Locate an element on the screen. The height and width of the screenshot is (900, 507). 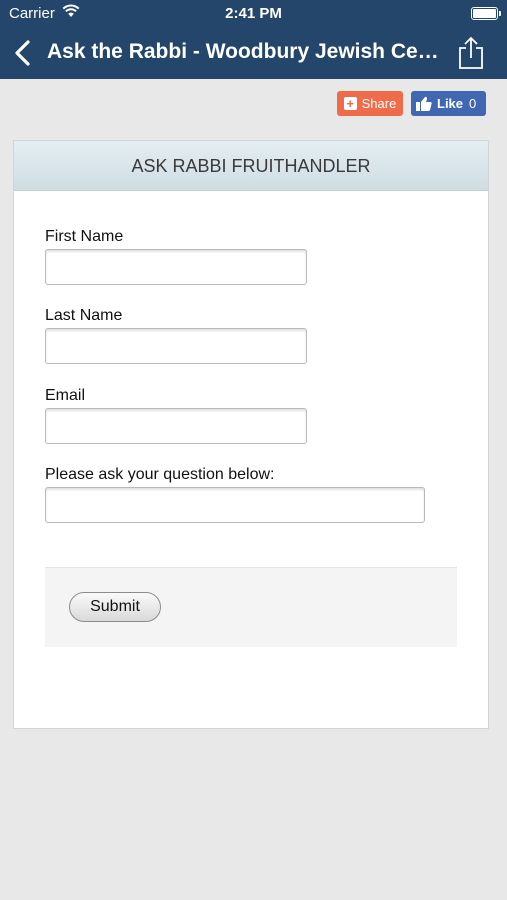
back-arrow-icon is located at coordinates (24, 53).